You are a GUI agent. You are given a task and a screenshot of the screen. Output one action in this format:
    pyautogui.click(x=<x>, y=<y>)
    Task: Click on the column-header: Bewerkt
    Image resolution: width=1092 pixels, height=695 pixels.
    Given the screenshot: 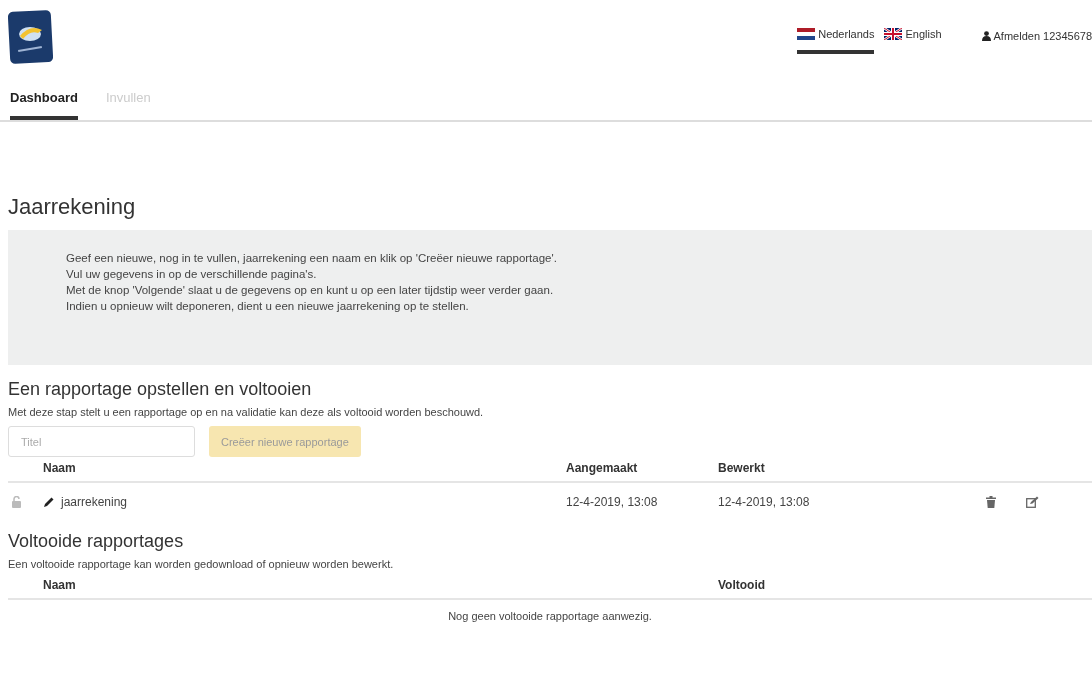 What is the action you would take?
    pyautogui.click(x=742, y=469)
    